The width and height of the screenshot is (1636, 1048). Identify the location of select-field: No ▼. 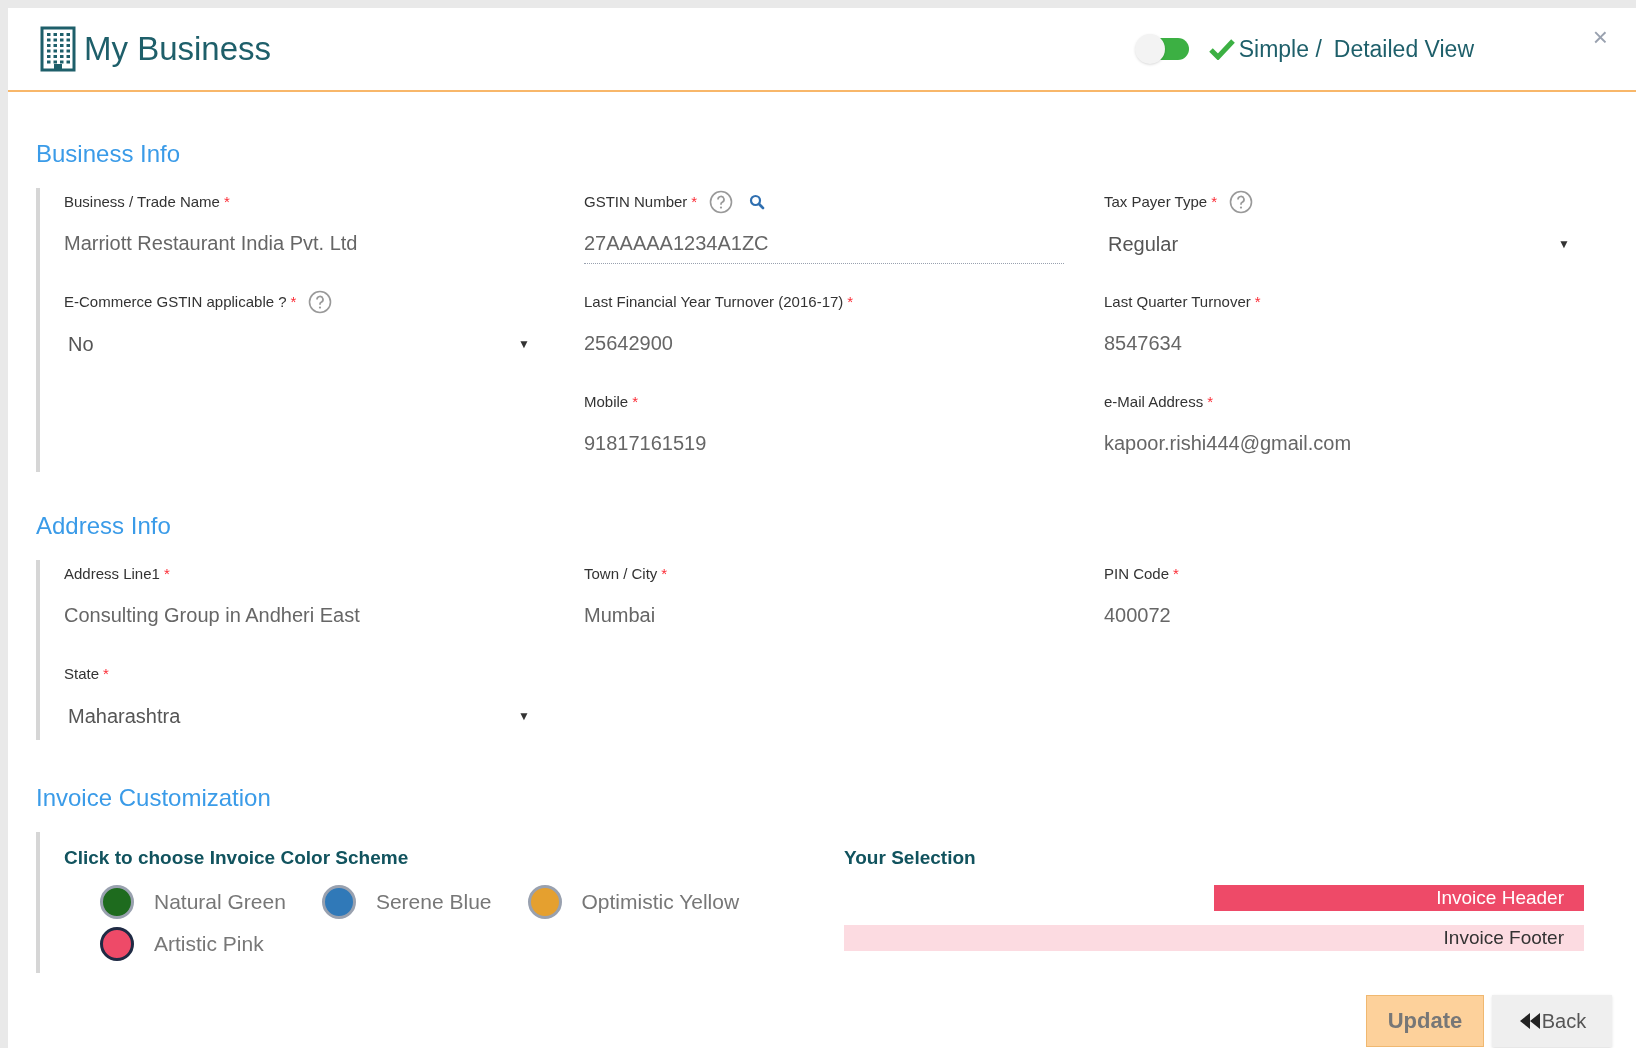
(299, 344).